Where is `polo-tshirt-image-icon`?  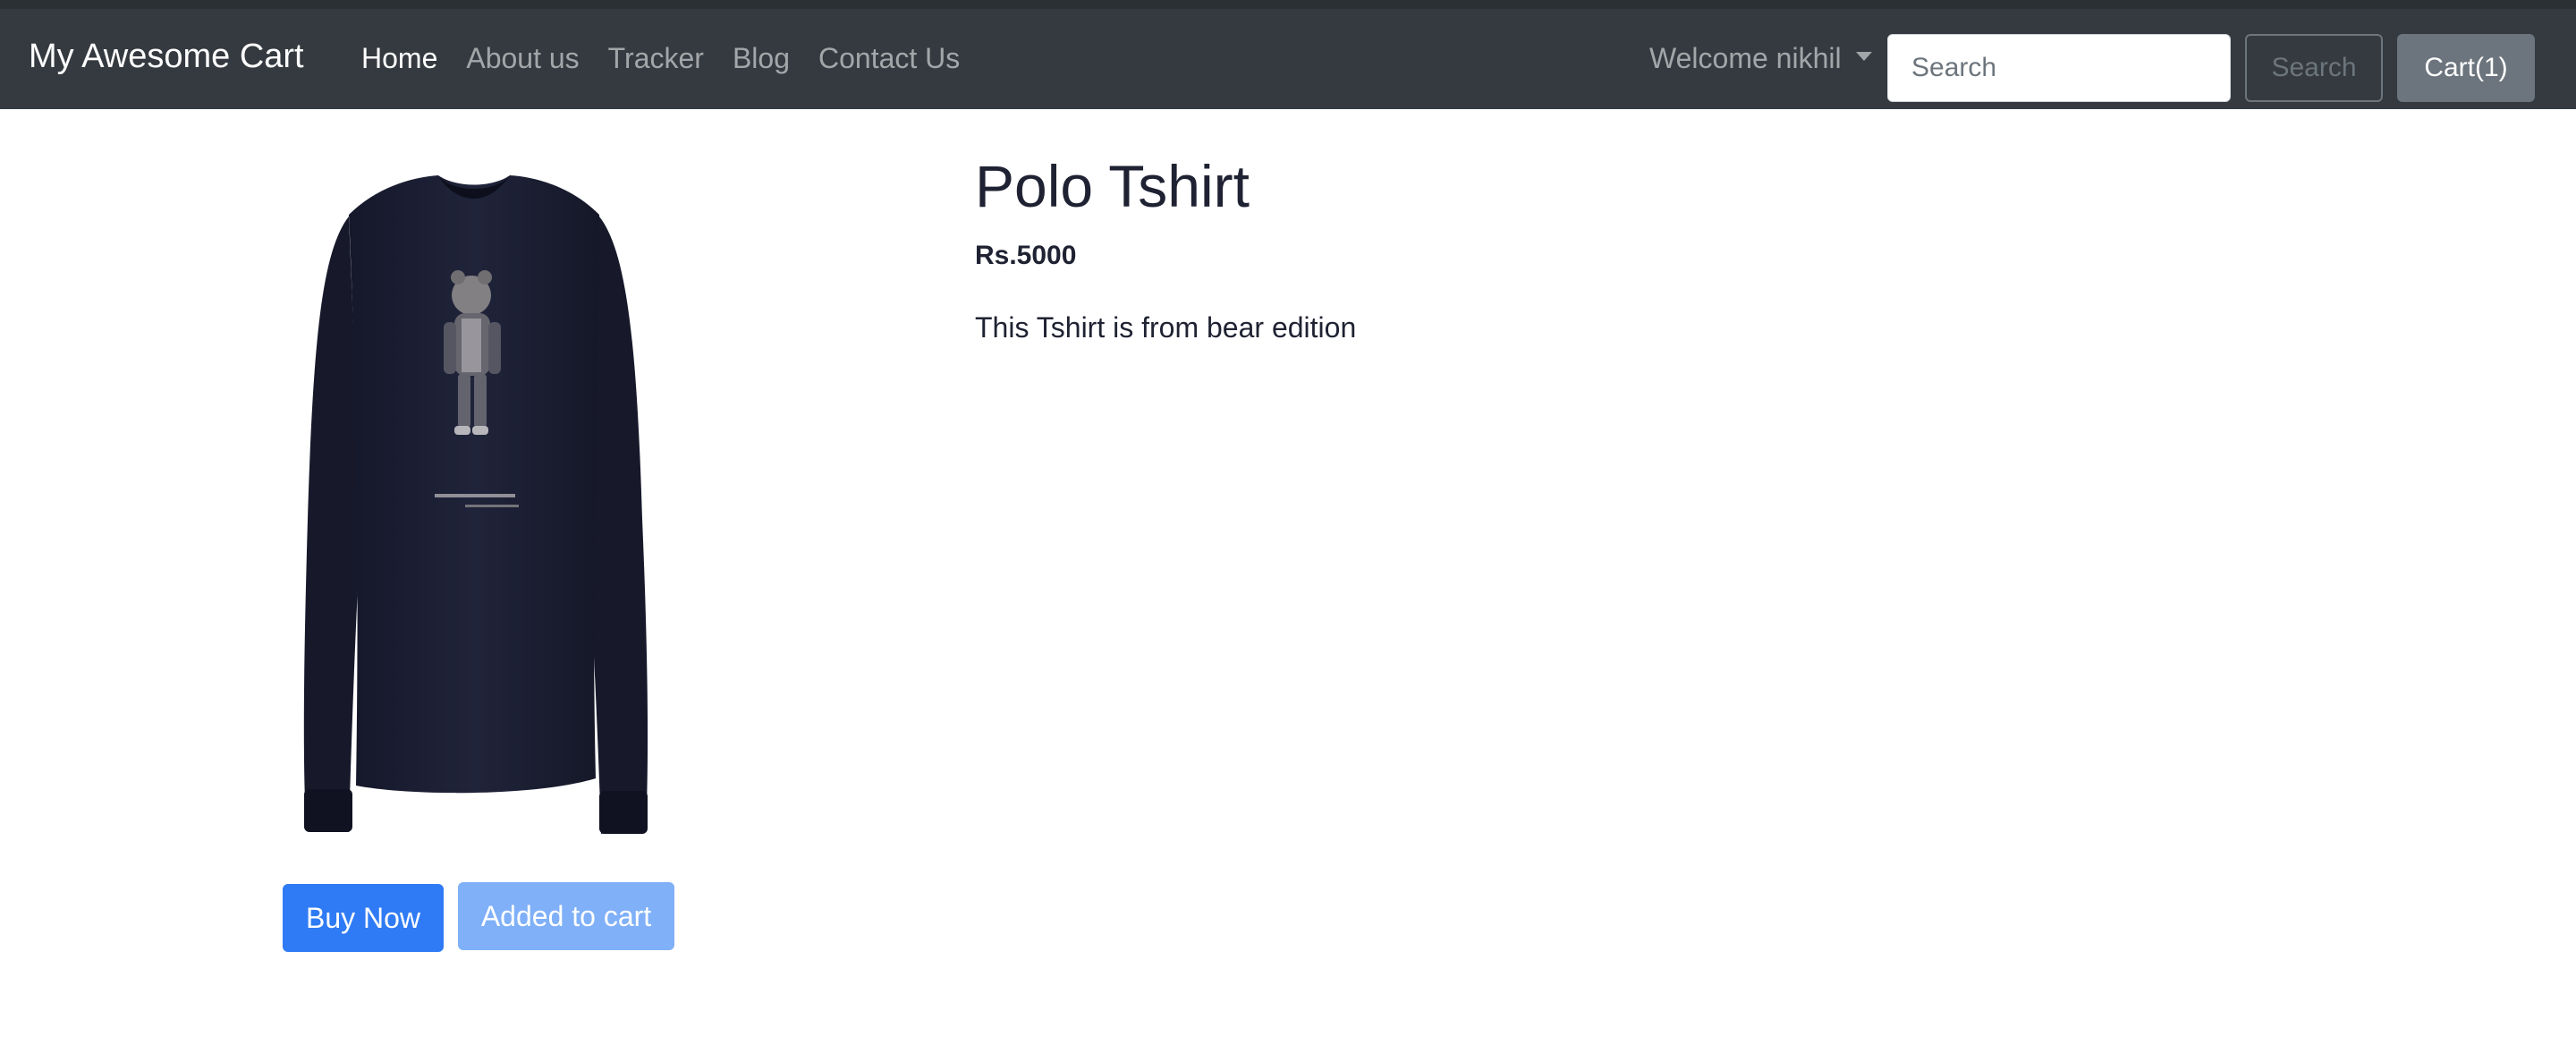
polo-tshirt-image-icon is located at coordinates (475, 505).